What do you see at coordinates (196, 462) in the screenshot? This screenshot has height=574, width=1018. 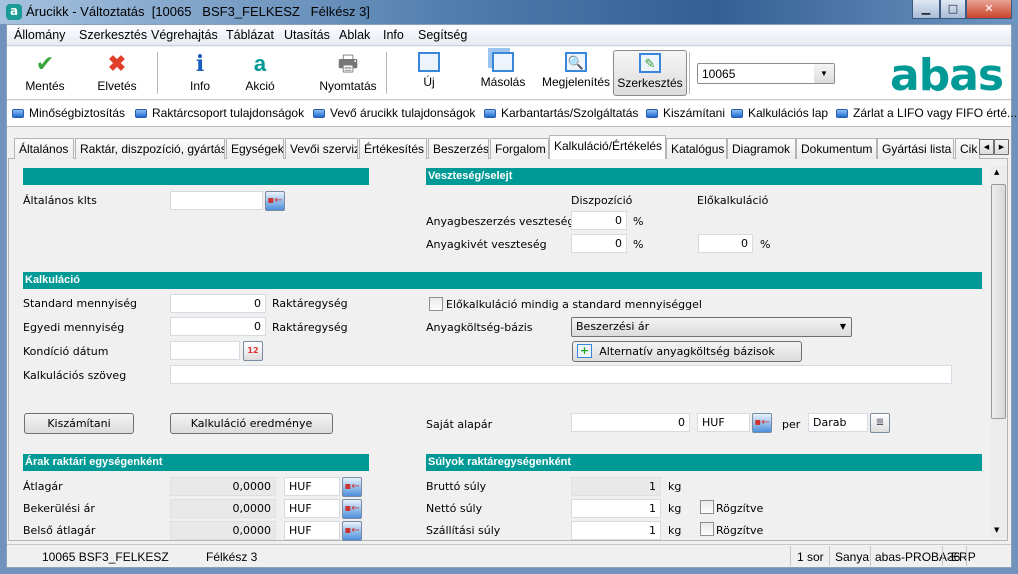 I see `section-header-prices: Árak raktári egységenként` at bounding box center [196, 462].